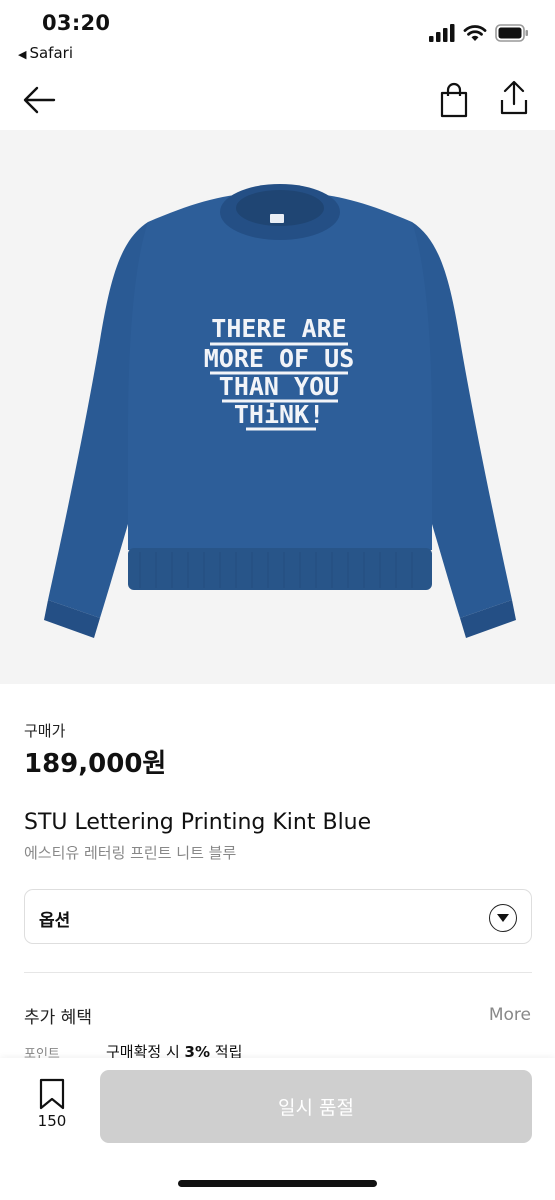  I want to click on divider, so click(278, 972).